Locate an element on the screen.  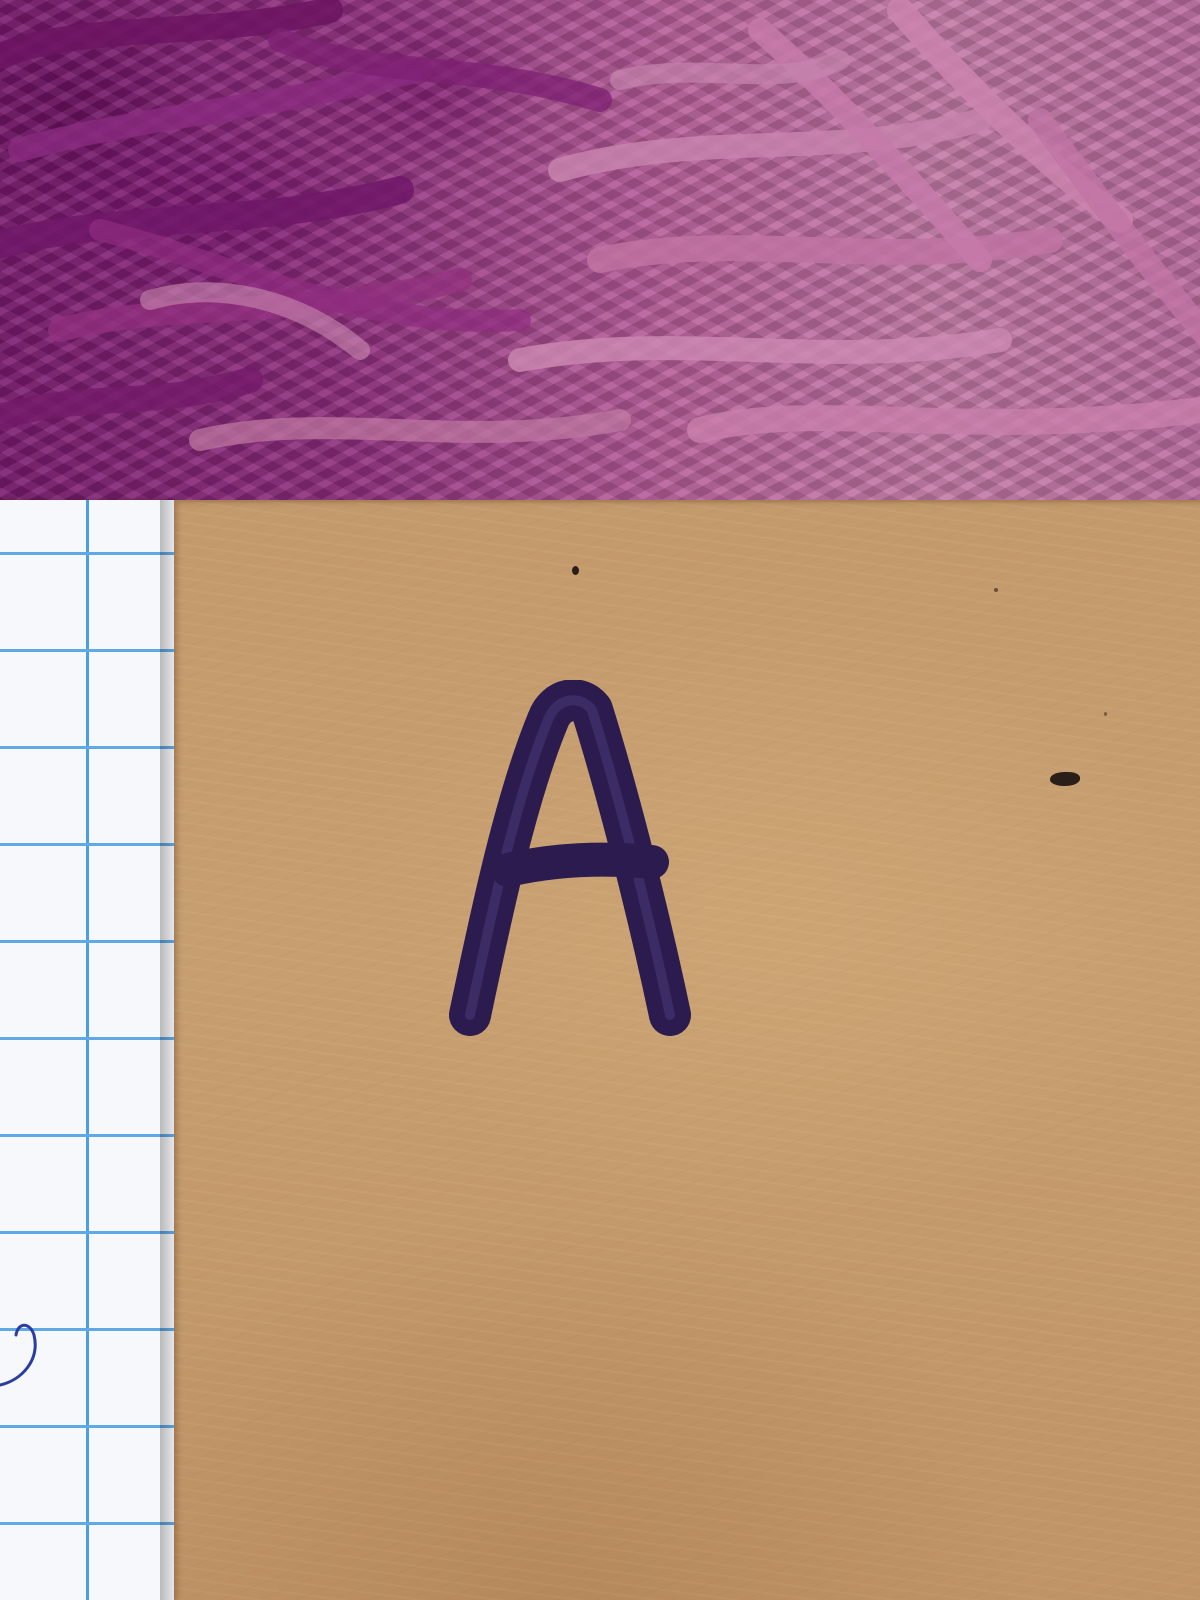
handwritten-letter: A is located at coordinates (565, 865).